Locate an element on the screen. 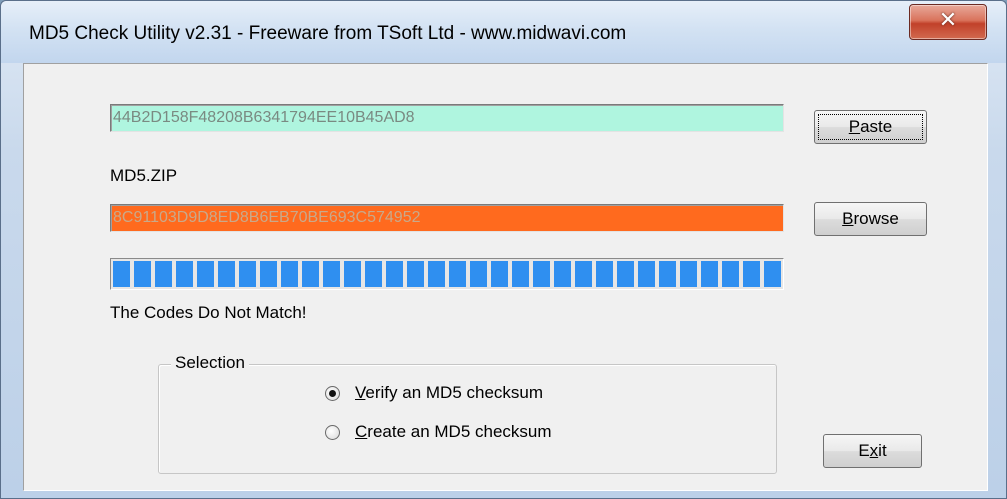 The height and width of the screenshot is (499, 1007). progress-bar is located at coordinates (447, 274).